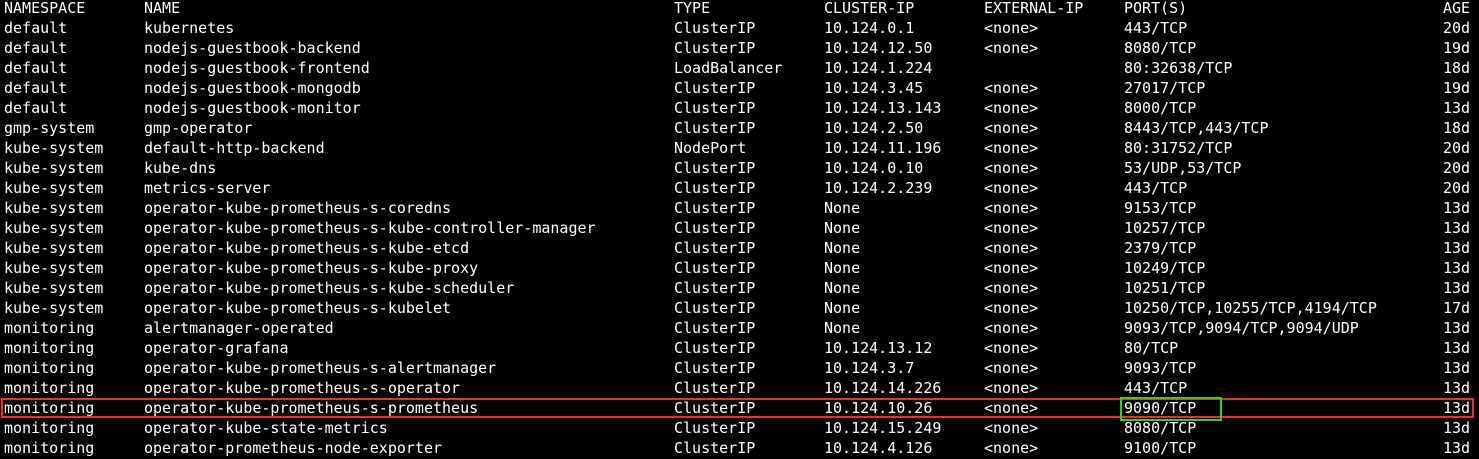 Image resolution: width=1479 pixels, height=459 pixels. Describe the element at coordinates (1165, 268) in the screenshot. I see `cell-ports: 10249/TCP` at that location.